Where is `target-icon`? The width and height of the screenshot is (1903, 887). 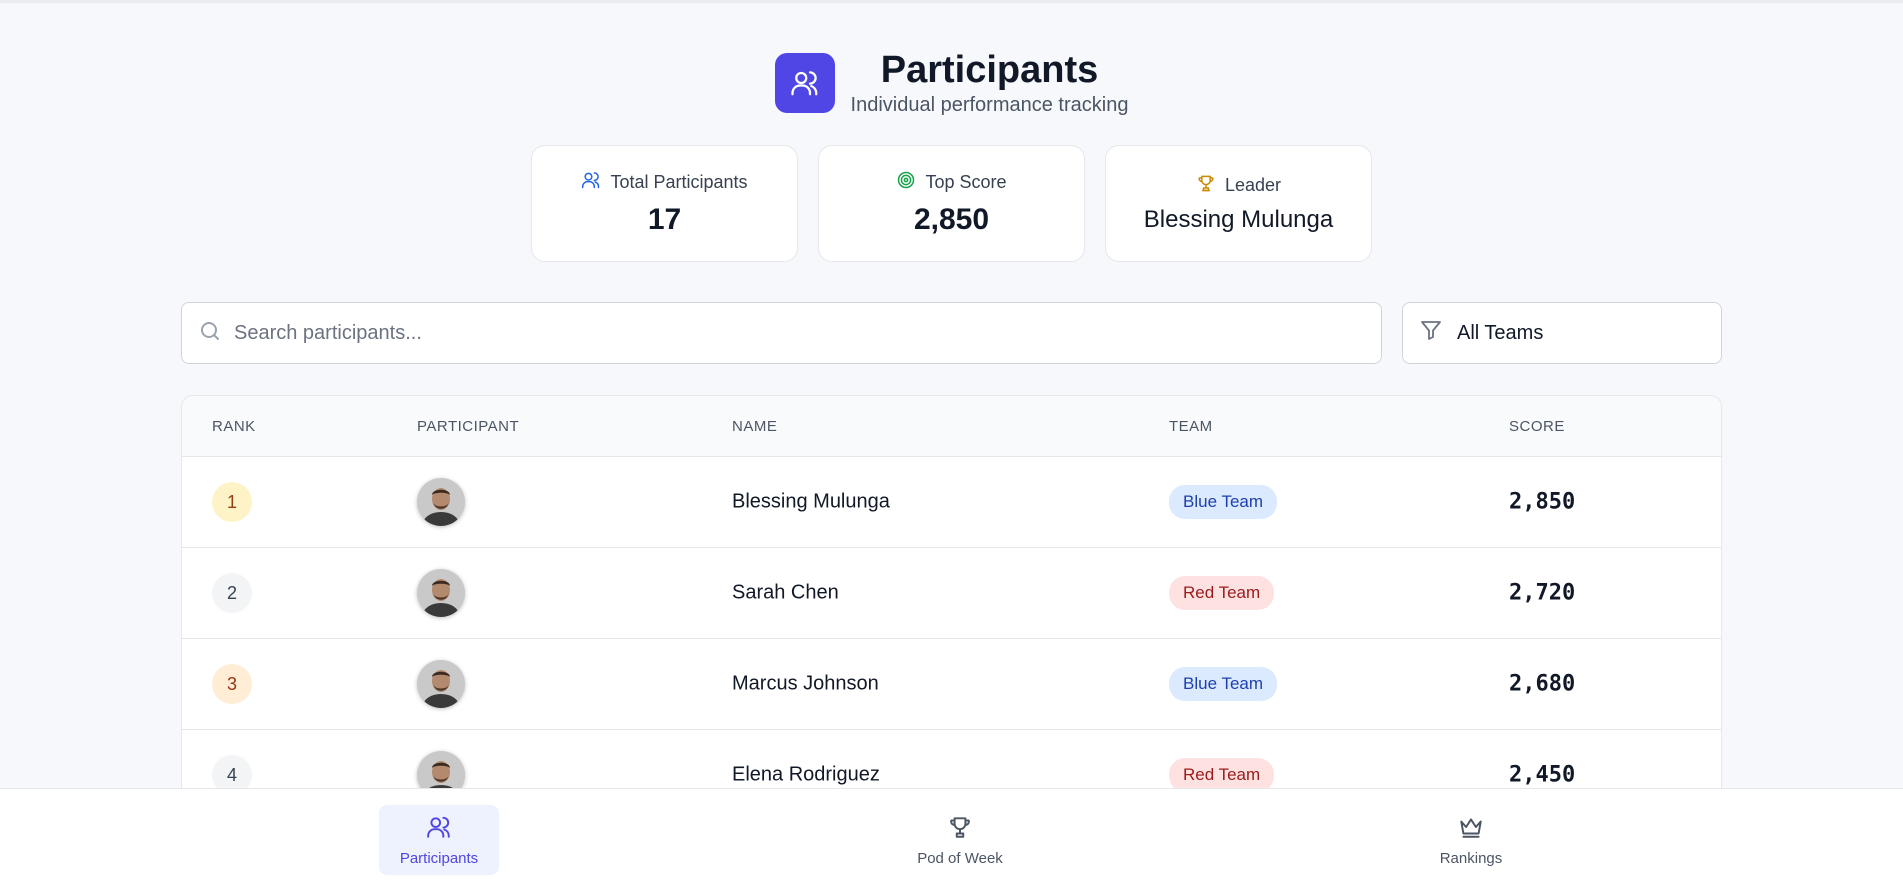
target-icon is located at coordinates (906, 182).